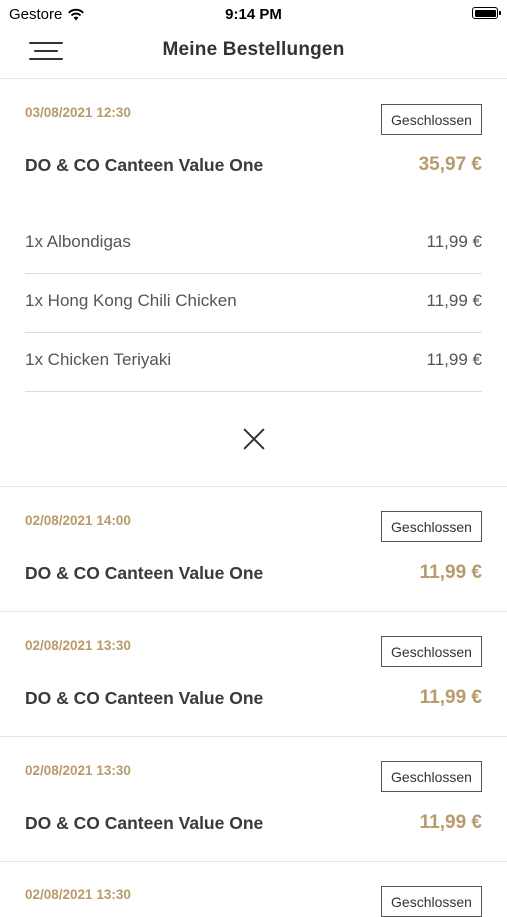 The width and height of the screenshot is (507, 917). What do you see at coordinates (253, 244) in the screenshot?
I see `order-item: 1x Albondigas 11,99 €` at bounding box center [253, 244].